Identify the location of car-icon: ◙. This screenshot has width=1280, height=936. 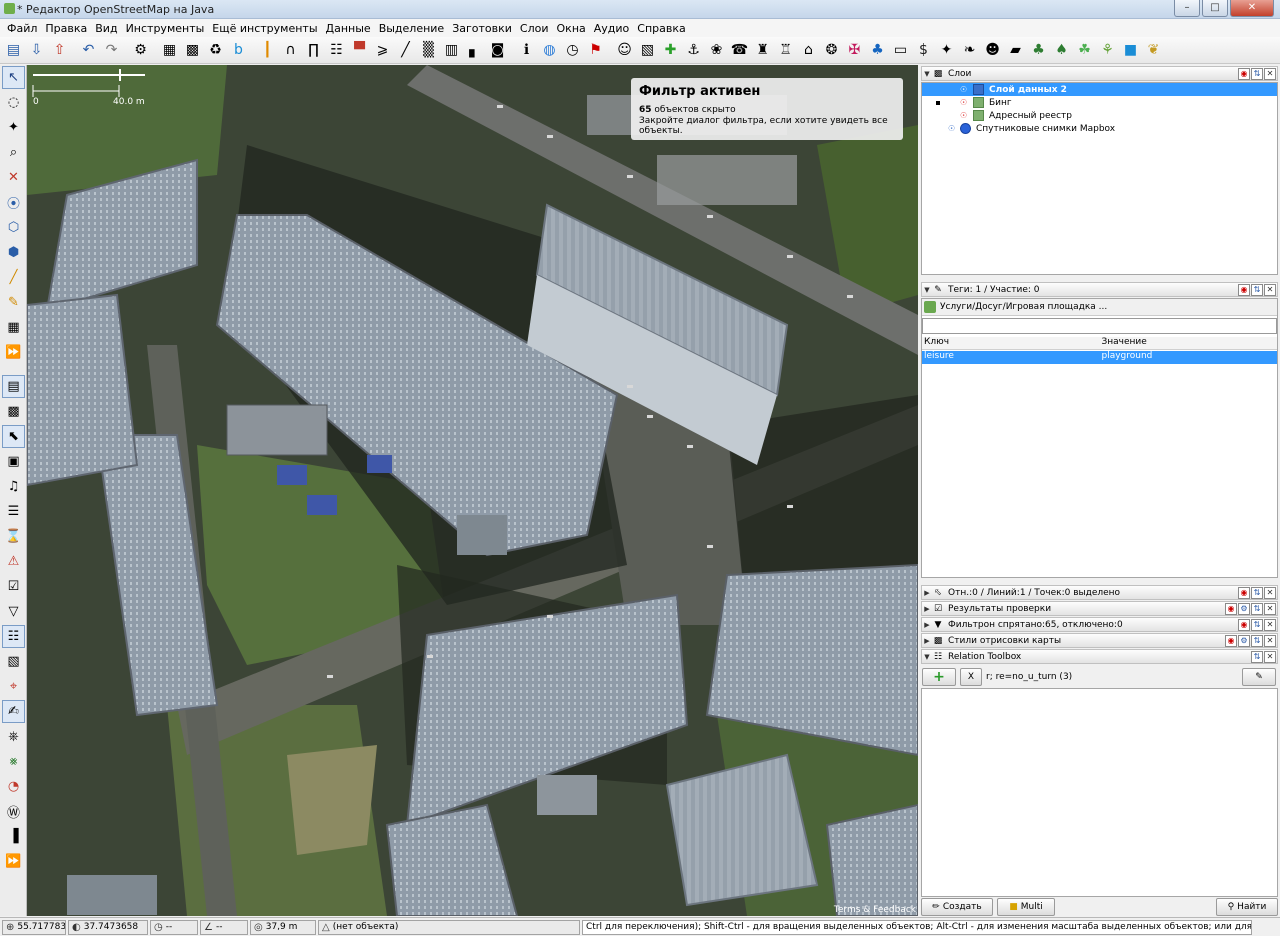
(497, 50).